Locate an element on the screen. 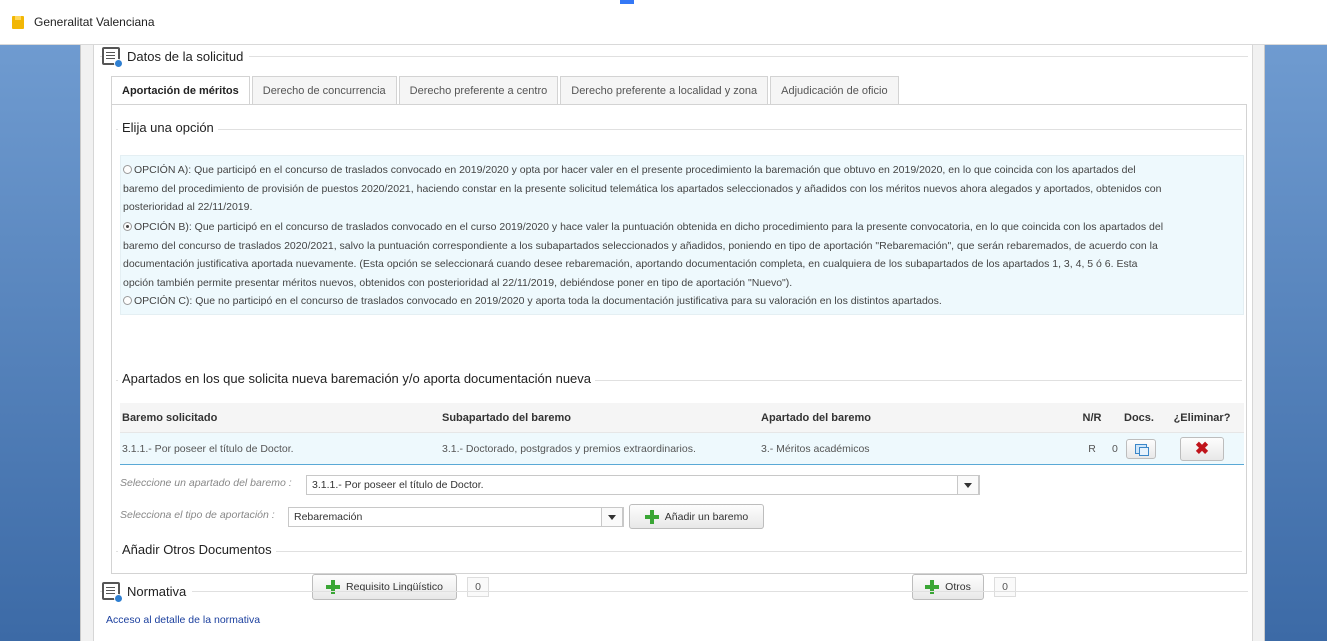  delete-button: ✖ is located at coordinates (1202, 448).